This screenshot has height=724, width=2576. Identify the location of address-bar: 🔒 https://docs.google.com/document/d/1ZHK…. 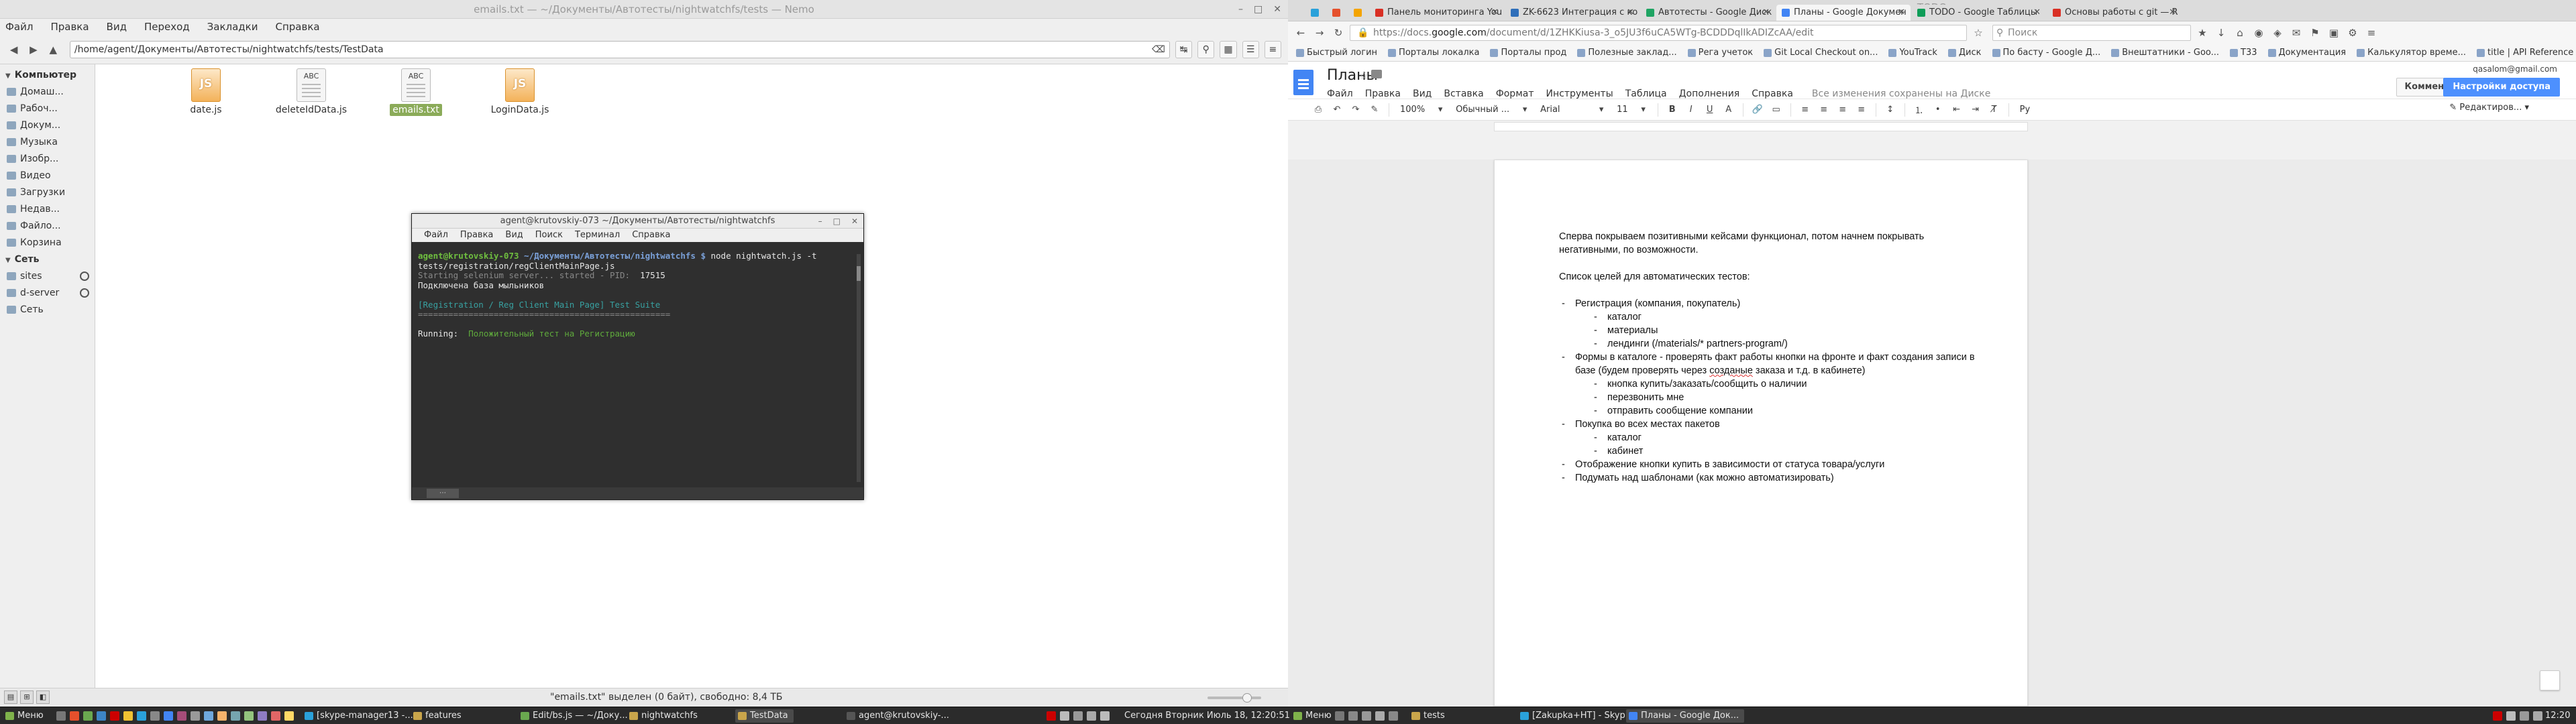
(1658, 33).